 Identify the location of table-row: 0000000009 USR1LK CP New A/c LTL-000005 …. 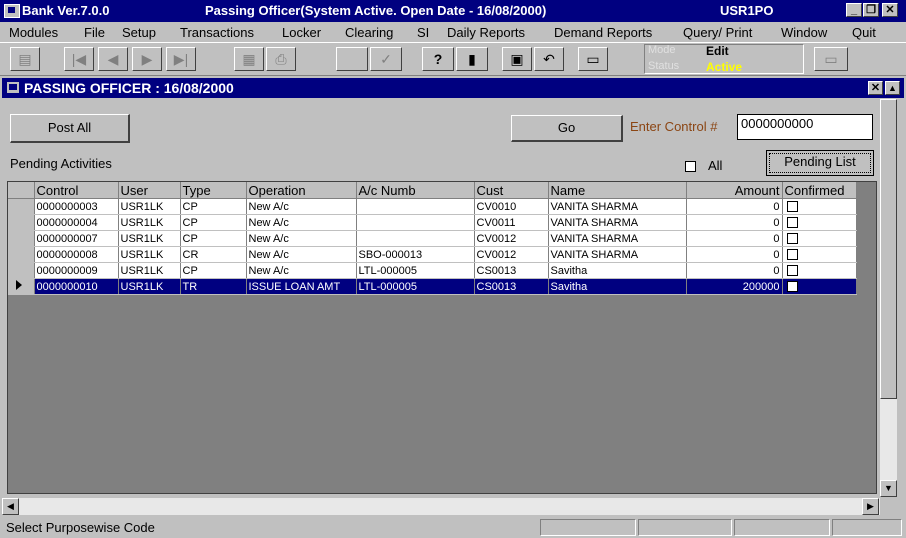
(432, 270).